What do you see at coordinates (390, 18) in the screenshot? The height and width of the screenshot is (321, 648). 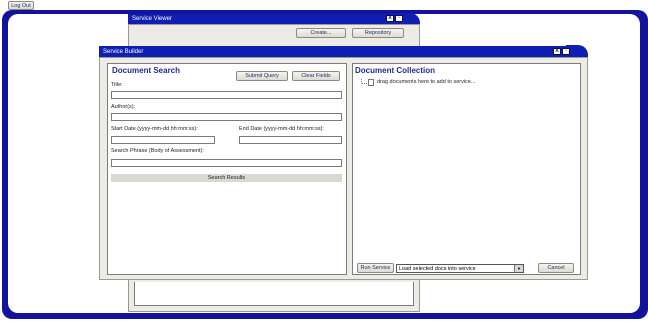 I see `service-viewer-close-icon: X` at bounding box center [390, 18].